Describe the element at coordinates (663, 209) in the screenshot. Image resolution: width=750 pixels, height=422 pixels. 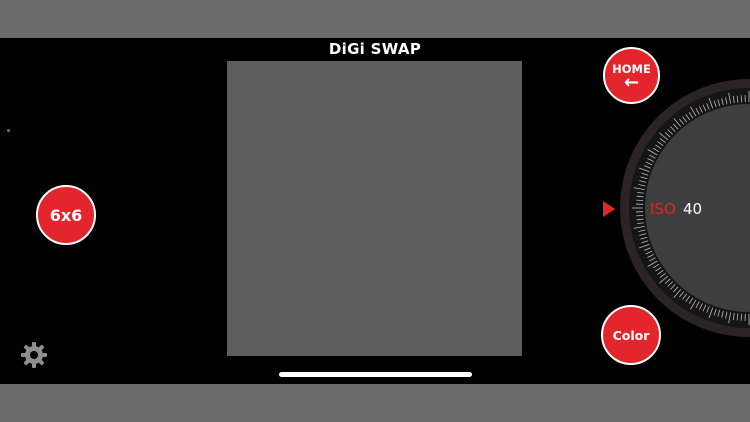
I see `iso-label: ISO` at that location.